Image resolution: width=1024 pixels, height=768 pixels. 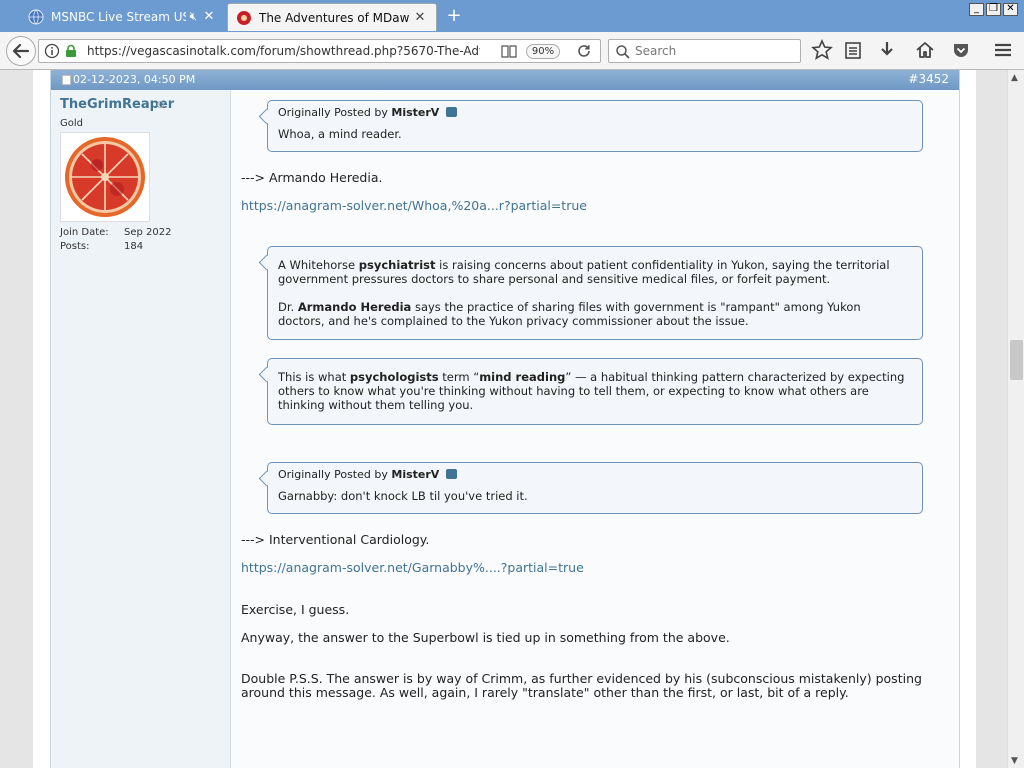 I want to click on posts-label: Posts:, so click(x=75, y=246).